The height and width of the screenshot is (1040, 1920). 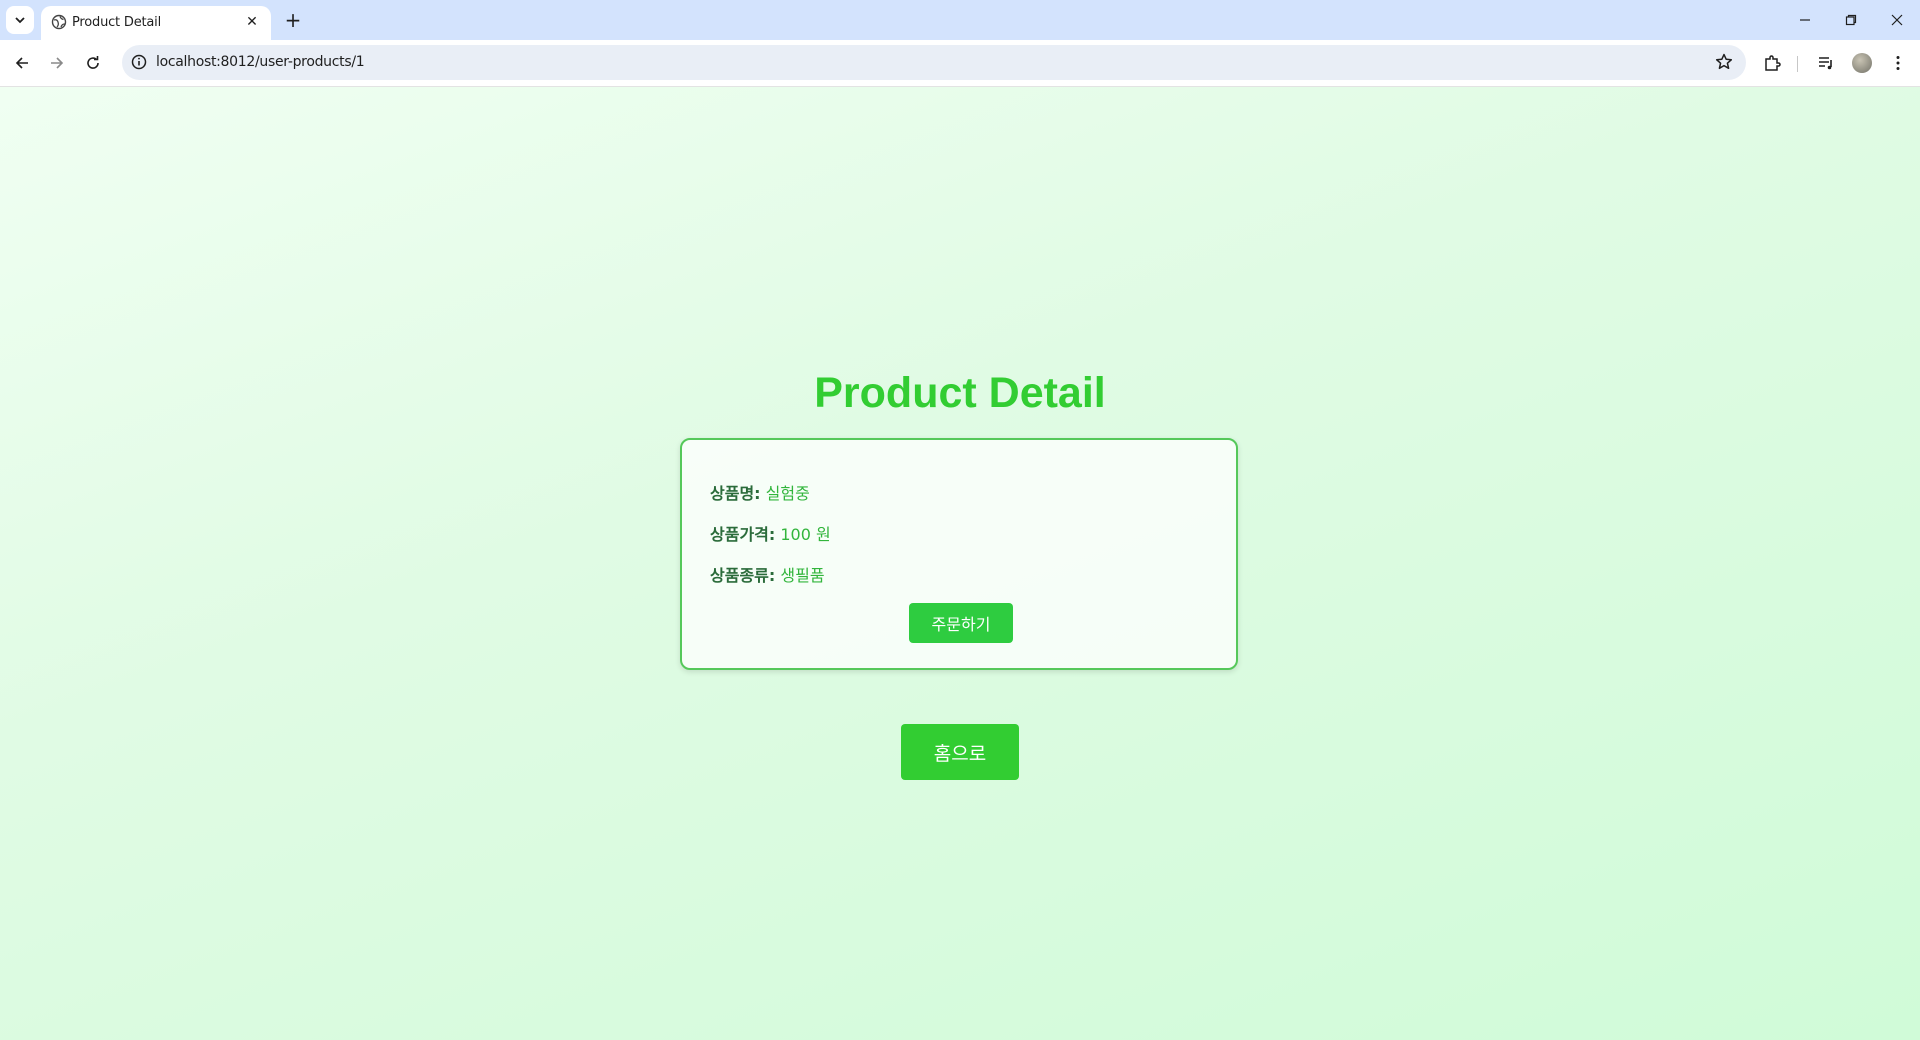 What do you see at coordinates (934, 62) in the screenshot?
I see `address-bar: localhost:8012/user-products/1` at bounding box center [934, 62].